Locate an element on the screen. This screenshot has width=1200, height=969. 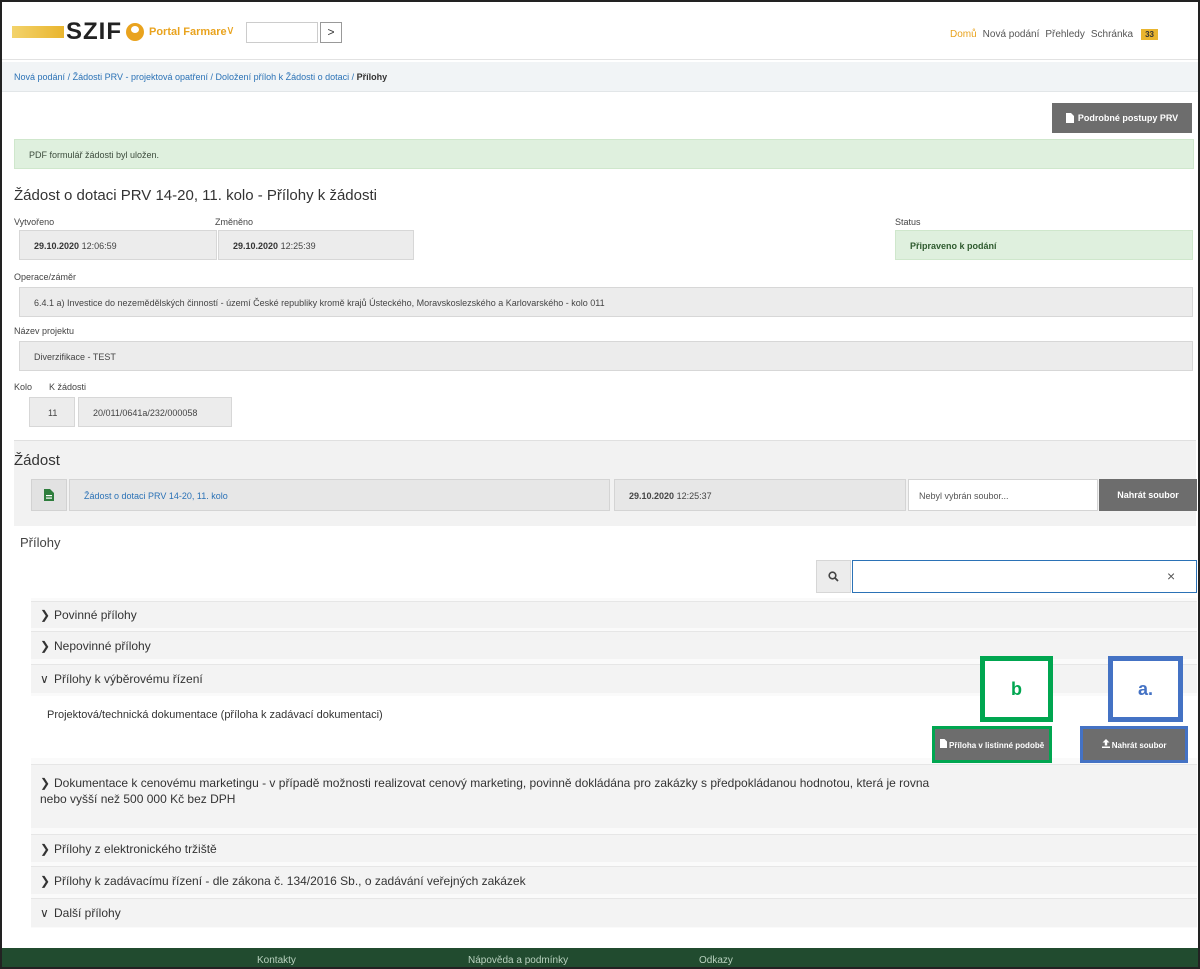
footer-link-help: Nápověda a podmínky is located at coordinates (518, 960).